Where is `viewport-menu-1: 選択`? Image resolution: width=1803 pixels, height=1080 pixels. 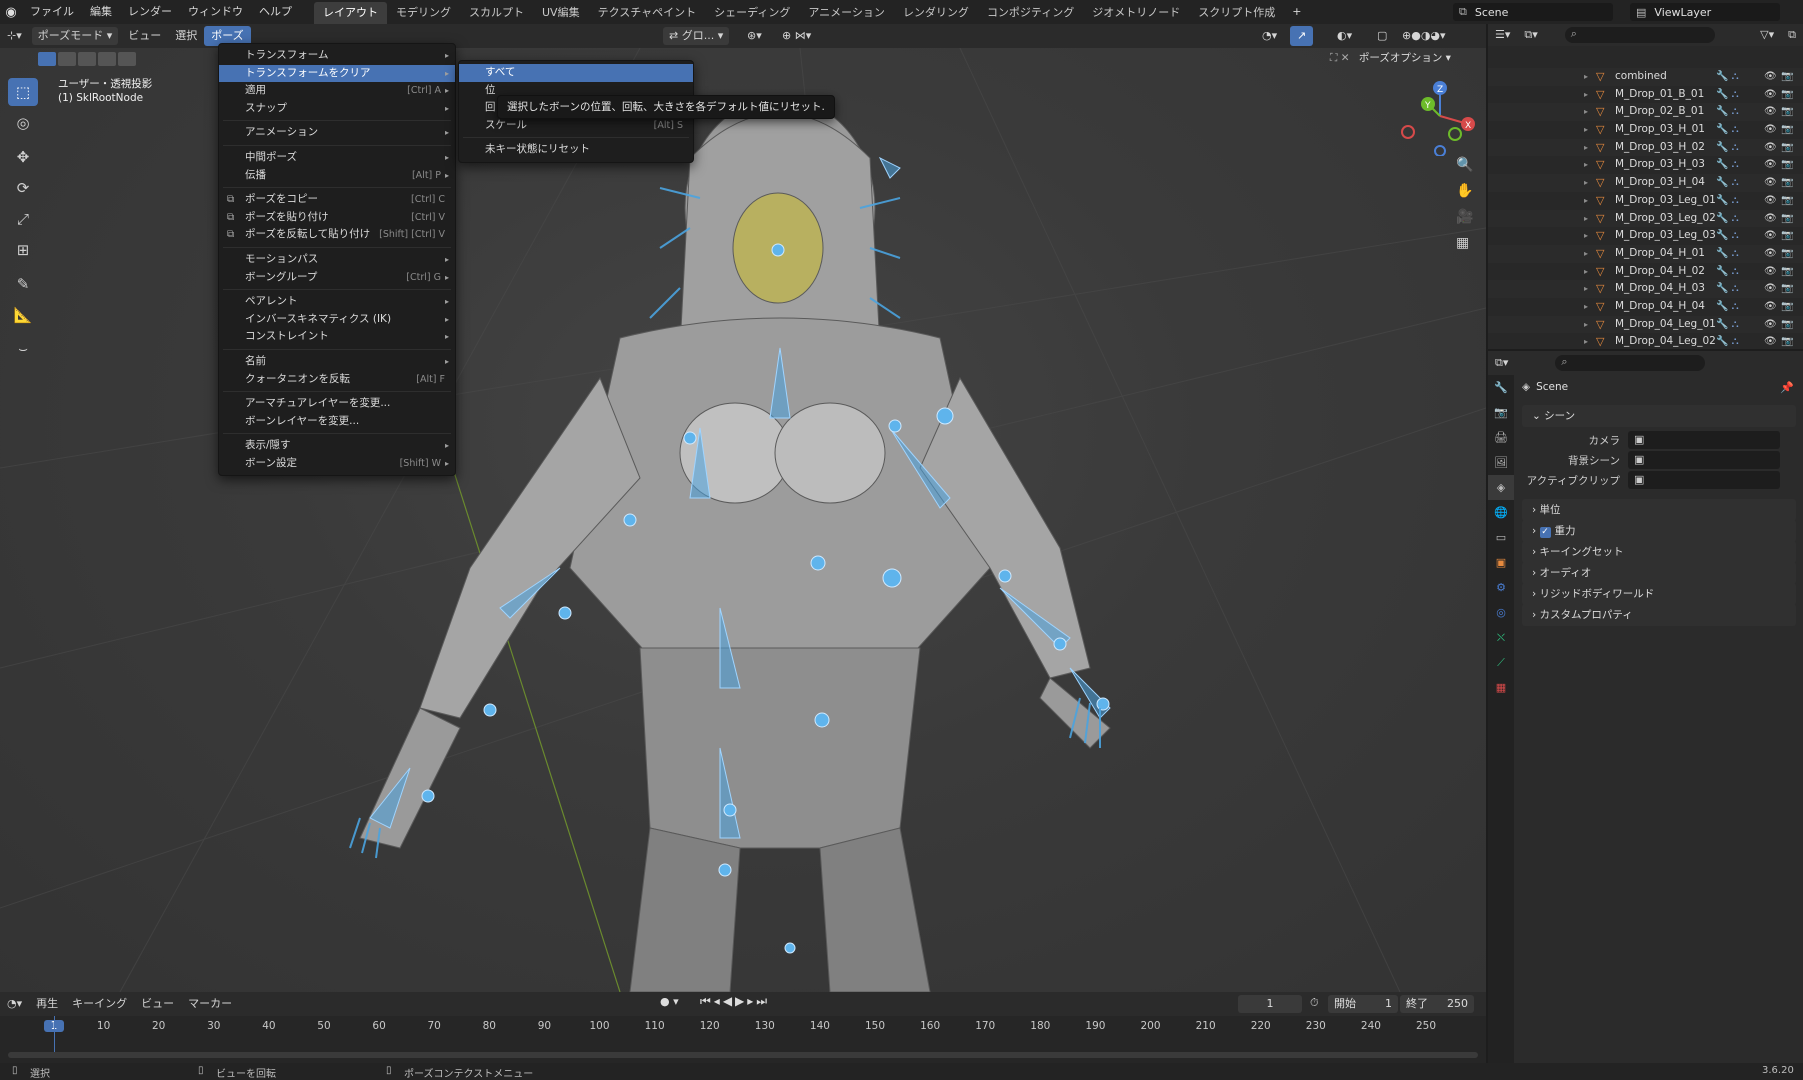
viewport-menu-1: 選択 is located at coordinates (186, 36).